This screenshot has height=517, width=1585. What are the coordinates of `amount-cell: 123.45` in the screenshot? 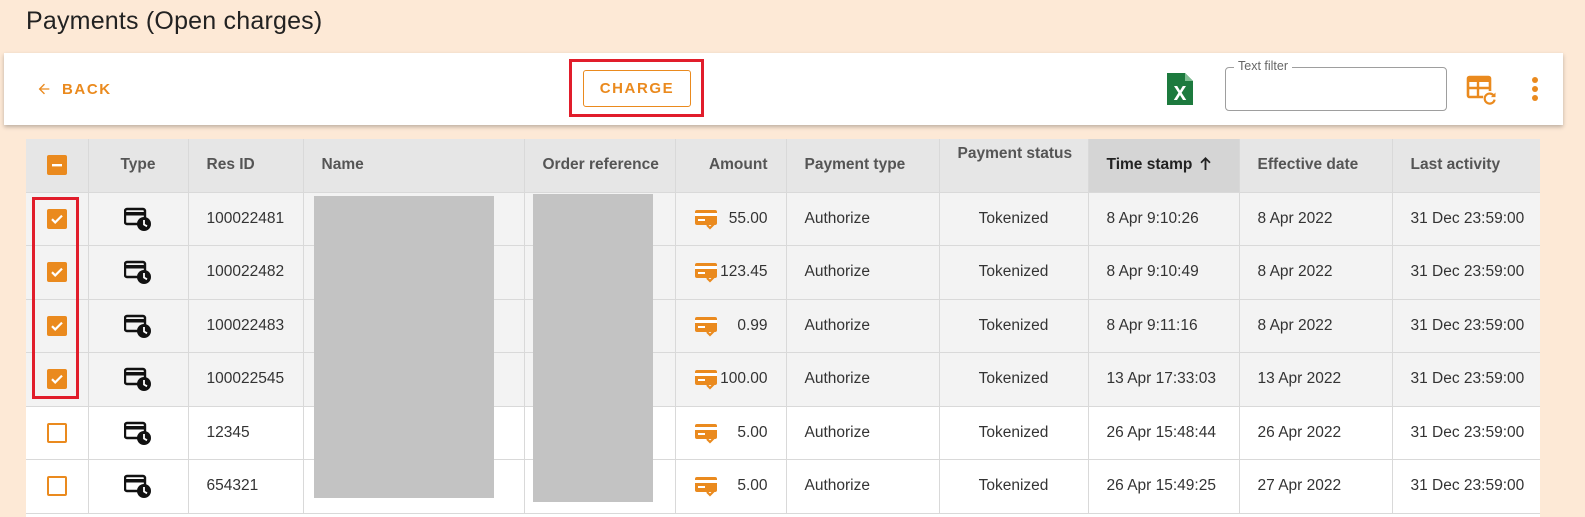 It's located at (731, 272).